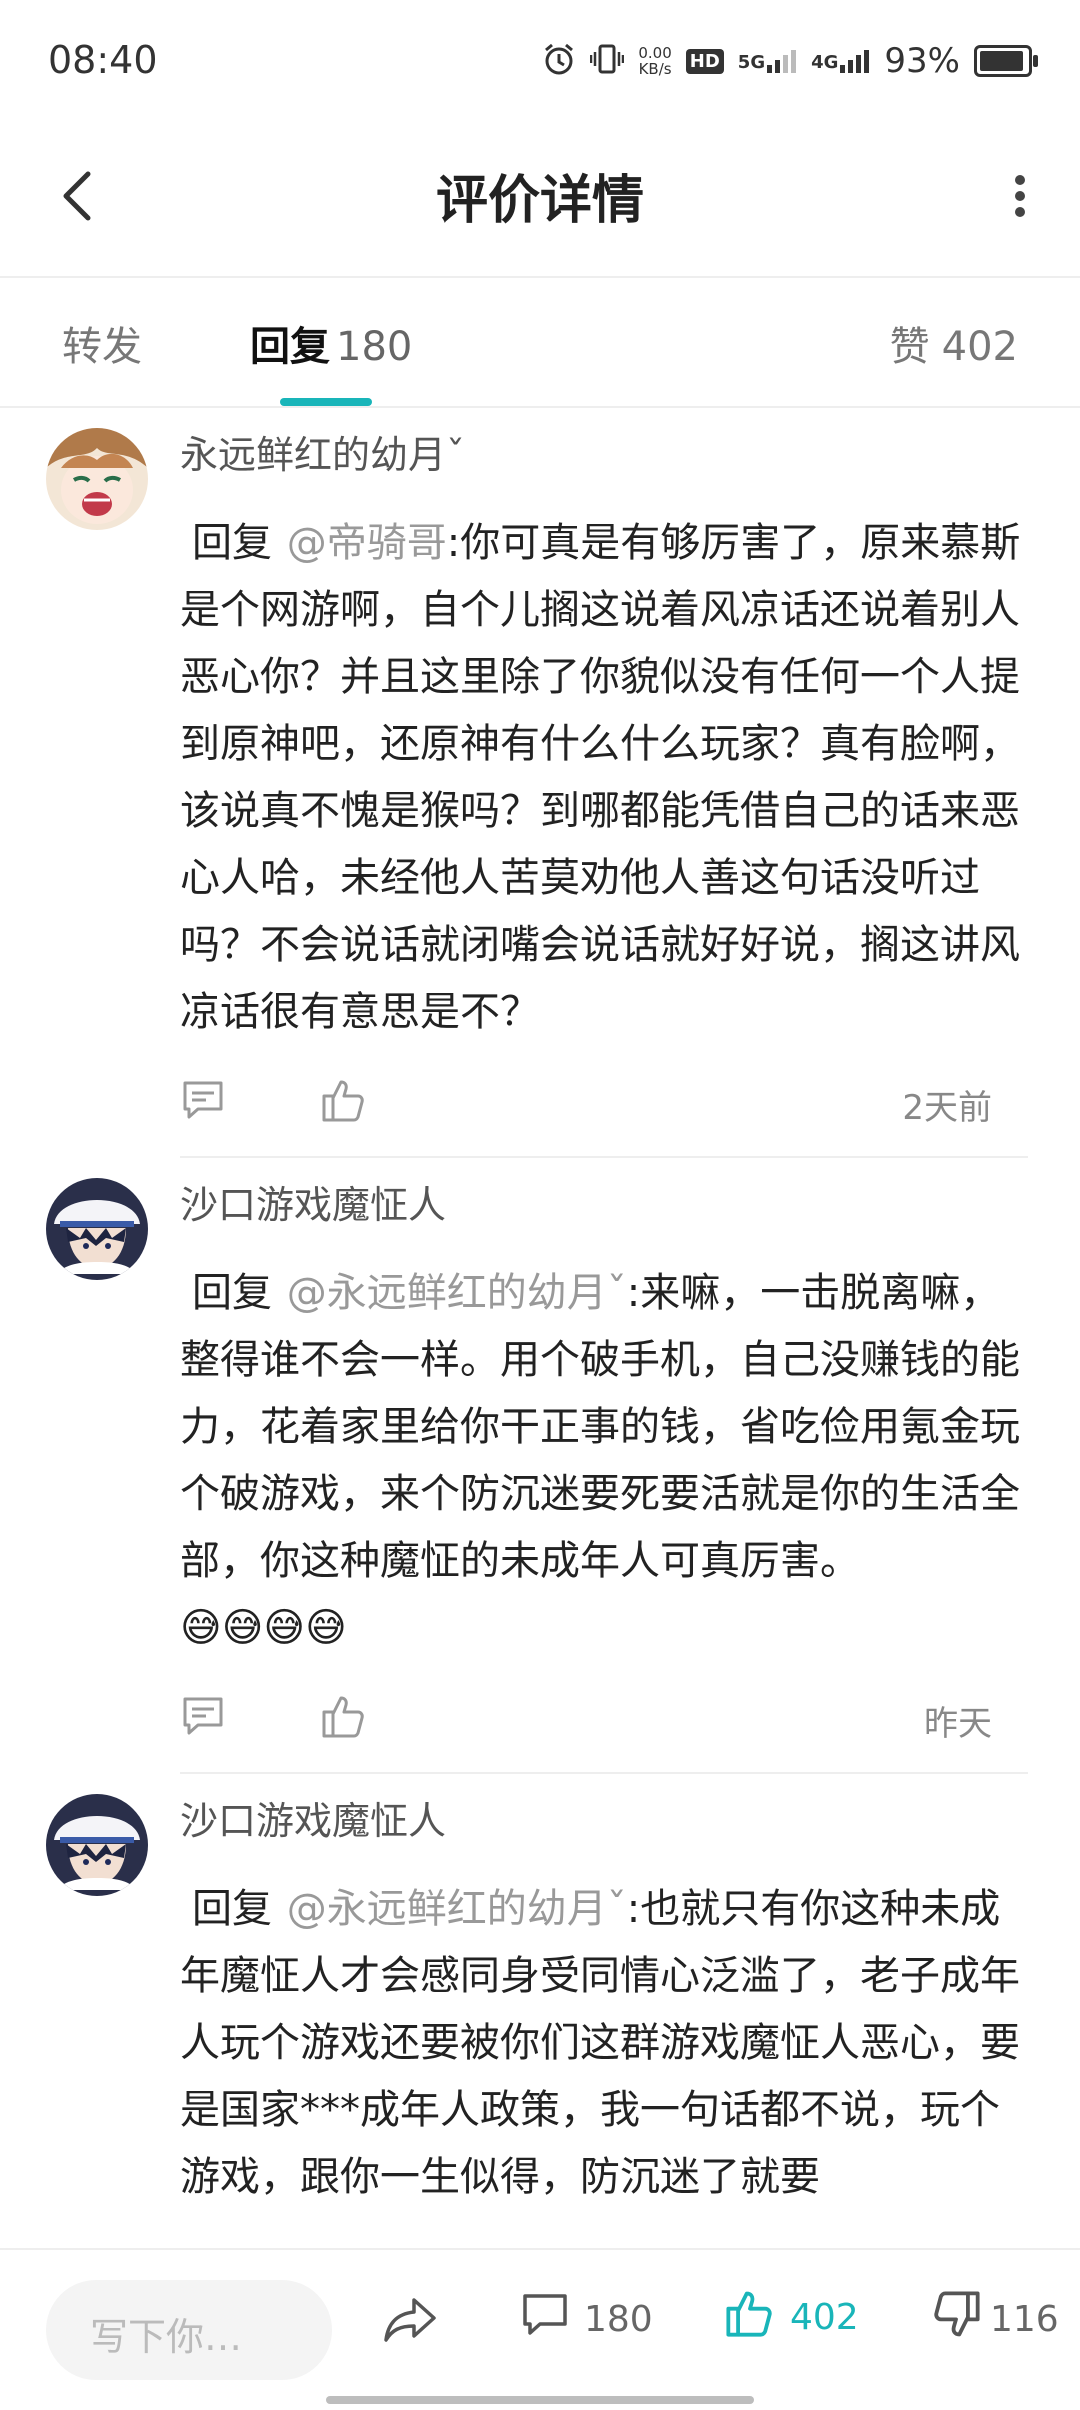 The width and height of the screenshot is (1080, 2410). What do you see at coordinates (958, 1724) in the screenshot?
I see `comment-time: 昨天` at bounding box center [958, 1724].